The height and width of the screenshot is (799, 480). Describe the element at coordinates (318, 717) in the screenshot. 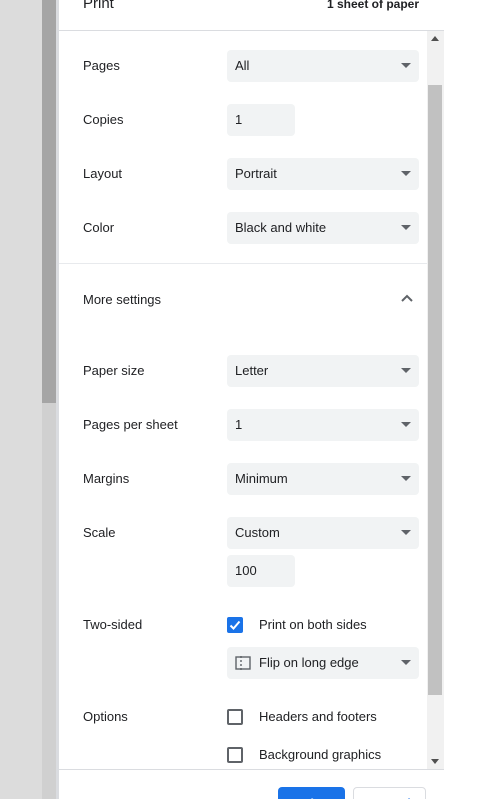

I see `headers-footers-label: Headers and footers` at that location.